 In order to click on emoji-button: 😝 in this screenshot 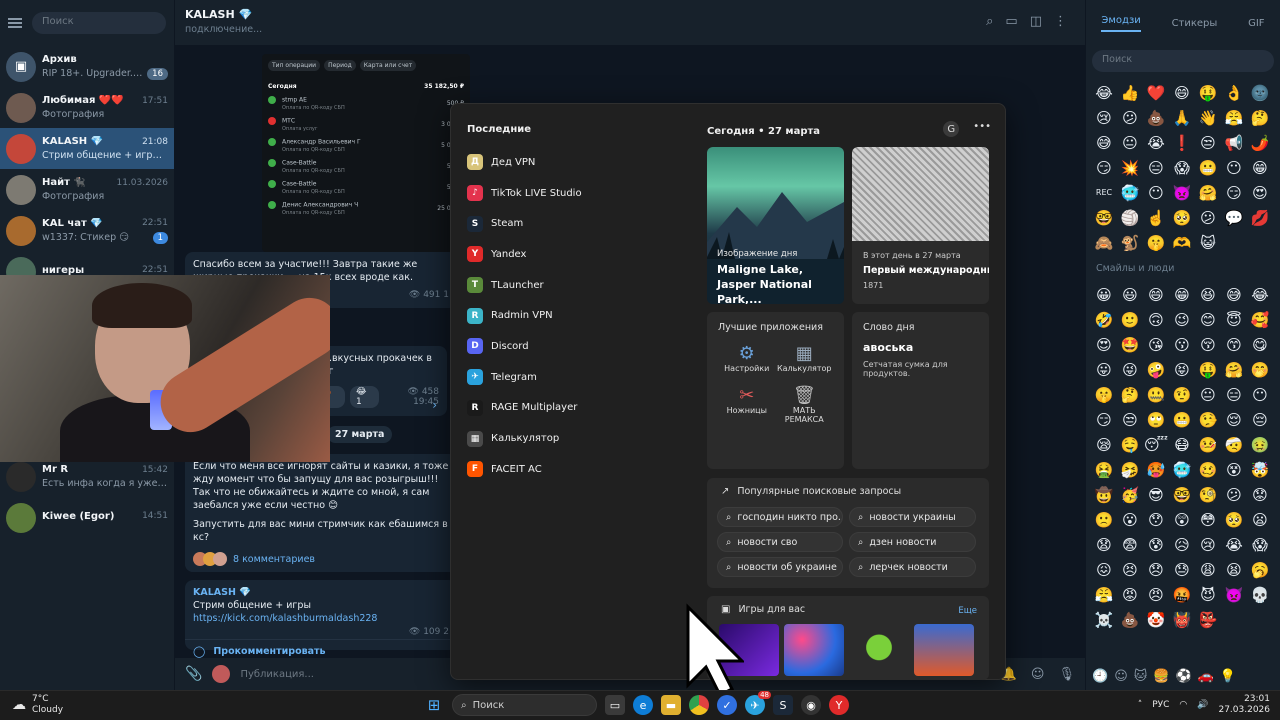, I will do `click(1182, 369)`.